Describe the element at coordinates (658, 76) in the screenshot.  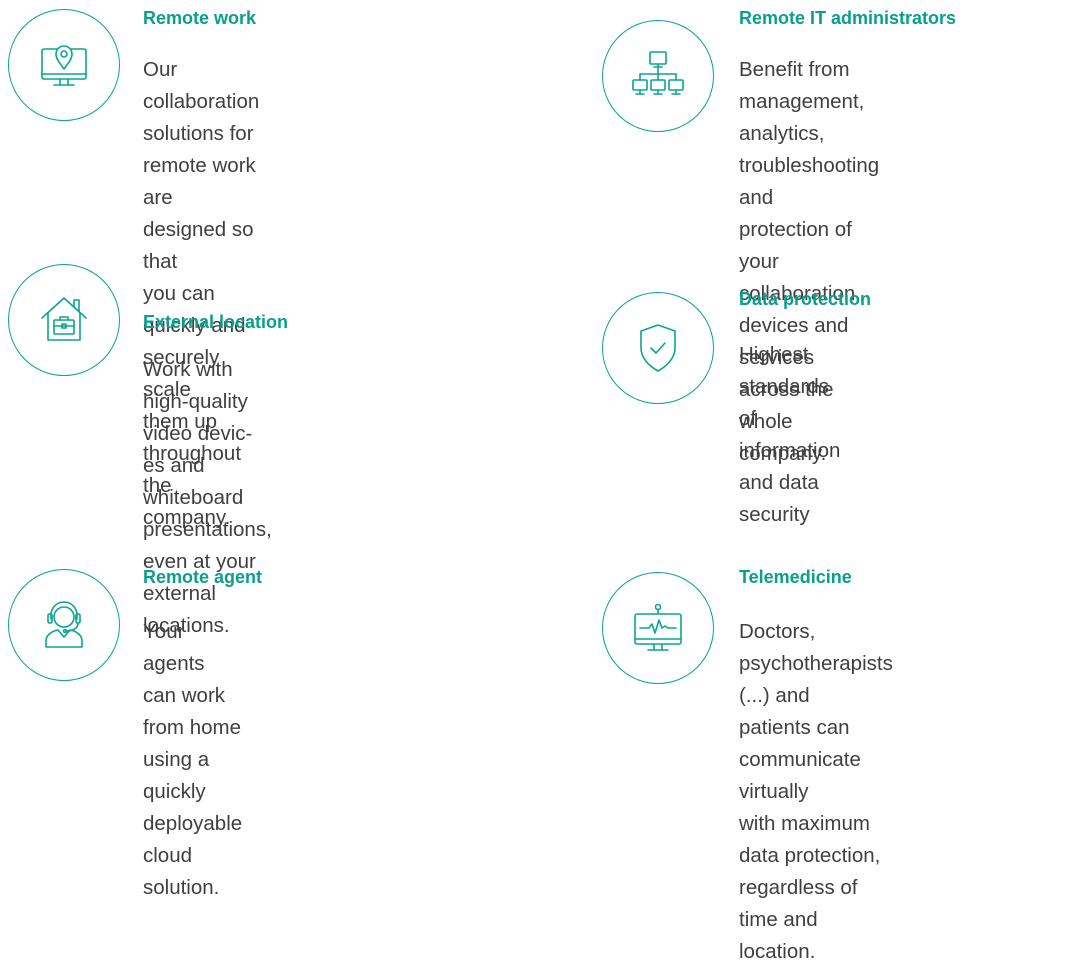
I see `network-monitors-icon` at that location.